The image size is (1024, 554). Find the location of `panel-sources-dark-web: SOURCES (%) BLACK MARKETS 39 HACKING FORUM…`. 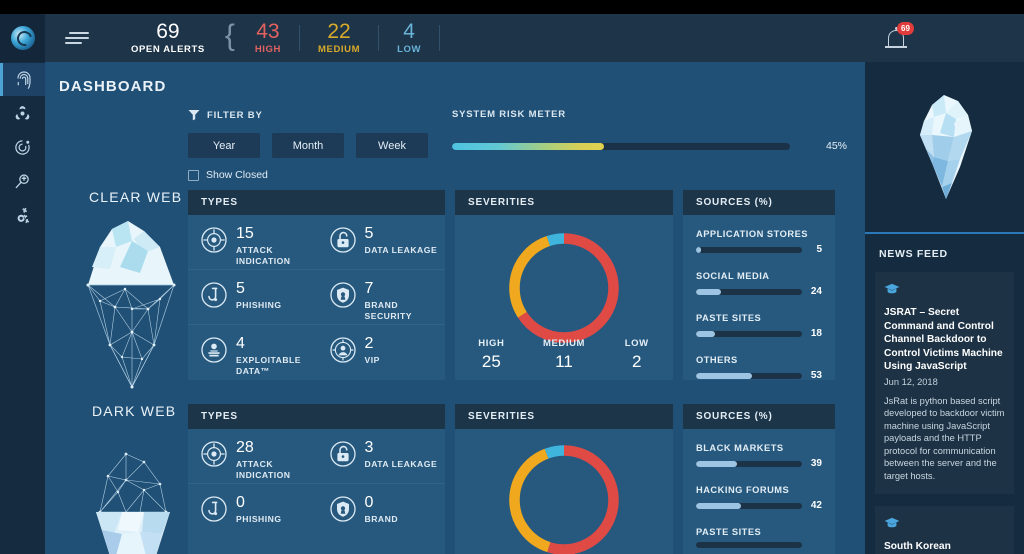

panel-sources-dark-web: SOURCES (%) BLACK MARKETS 39 HACKING FORUM… is located at coordinates (759, 479).